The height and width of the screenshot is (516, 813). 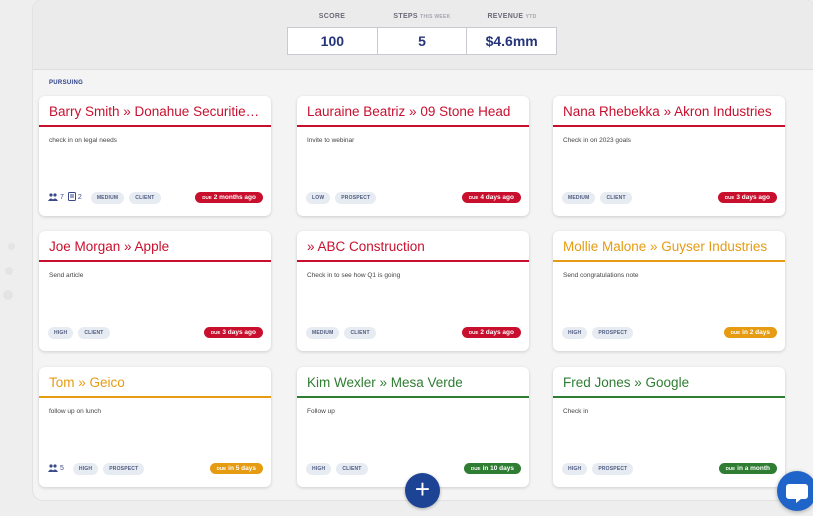 I want to click on card-note: Send congratulations note, so click(x=601, y=275).